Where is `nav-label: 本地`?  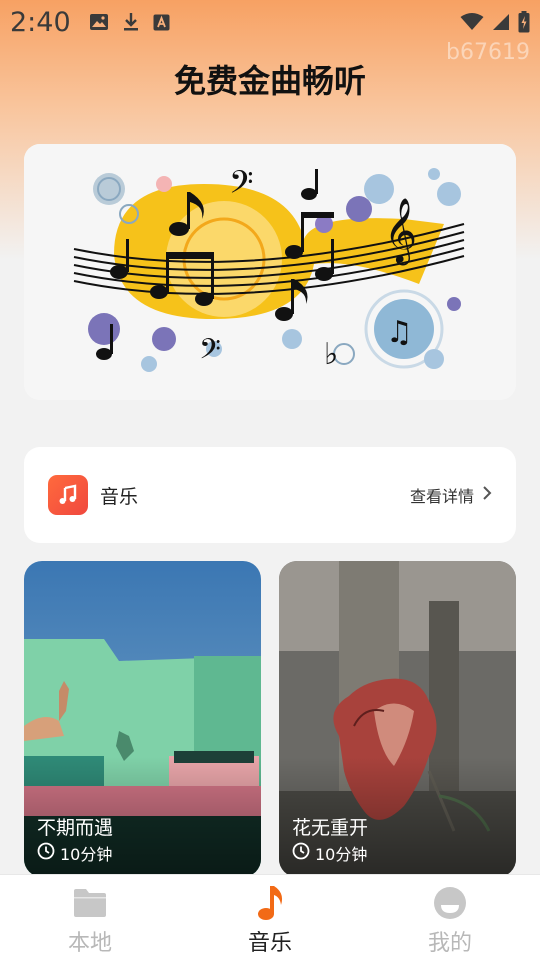 nav-label: 本地 is located at coordinates (89, 943).